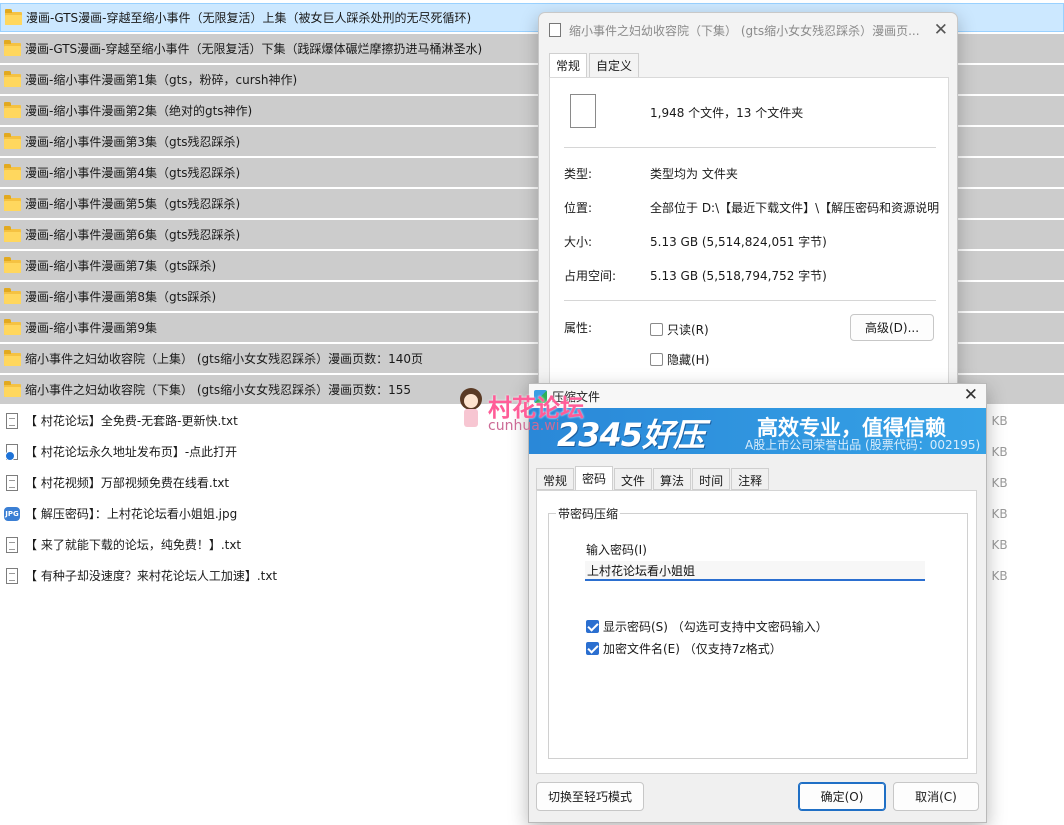  Describe the element at coordinates (692, 649) in the screenshot. I see `encrypt-filenames-label: 加密文件名(E) （仅支持7z格式）` at that location.